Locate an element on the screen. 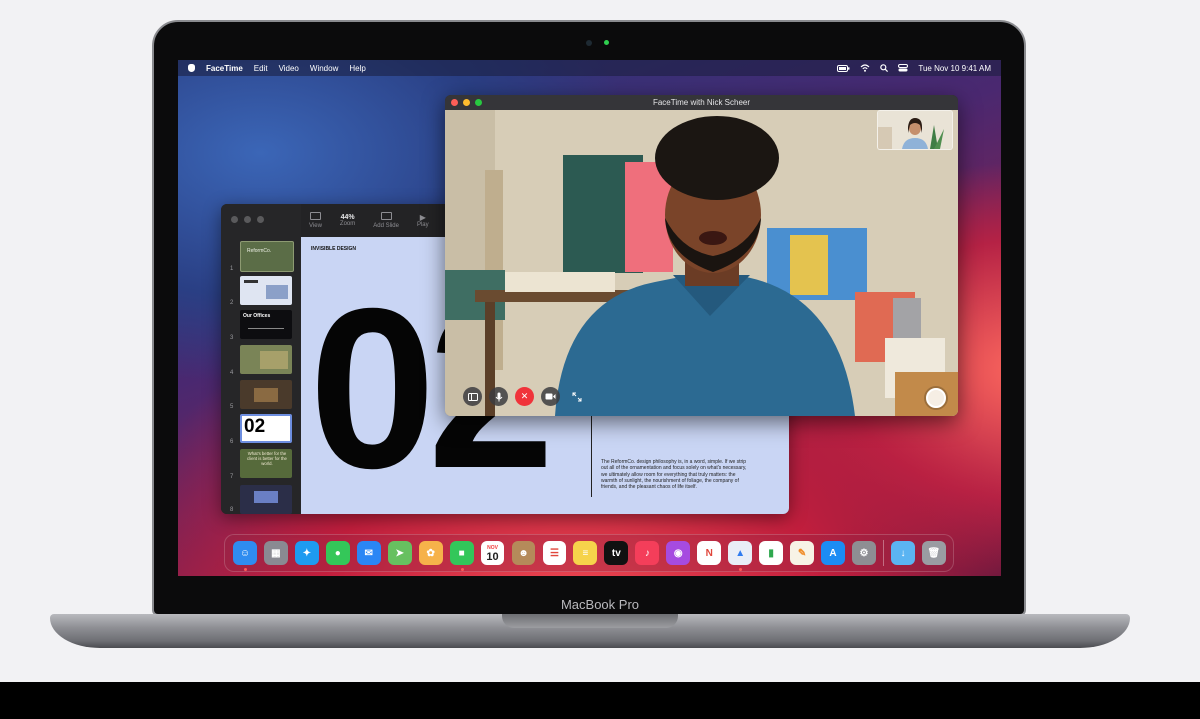  app-store-icon: A is located at coordinates (833, 553).